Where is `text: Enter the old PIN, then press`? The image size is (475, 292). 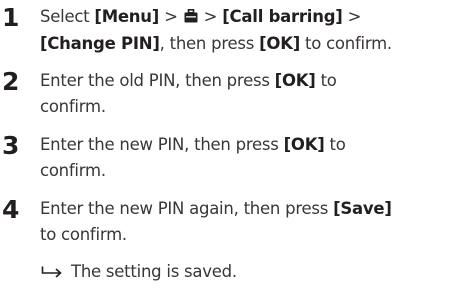
text: Enter the old PIN, then press is located at coordinates (157, 80).